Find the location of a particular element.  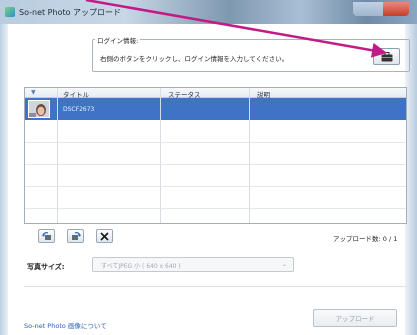

close-icon is located at coordinates (104, 236).